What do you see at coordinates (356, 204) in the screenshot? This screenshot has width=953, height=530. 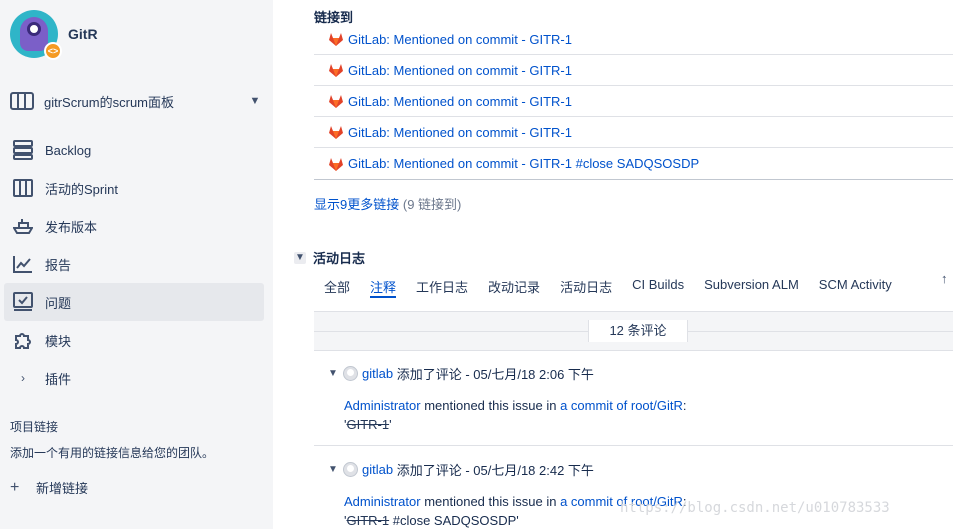 I see `show-more-links-button: 显示9更多链接` at bounding box center [356, 204].